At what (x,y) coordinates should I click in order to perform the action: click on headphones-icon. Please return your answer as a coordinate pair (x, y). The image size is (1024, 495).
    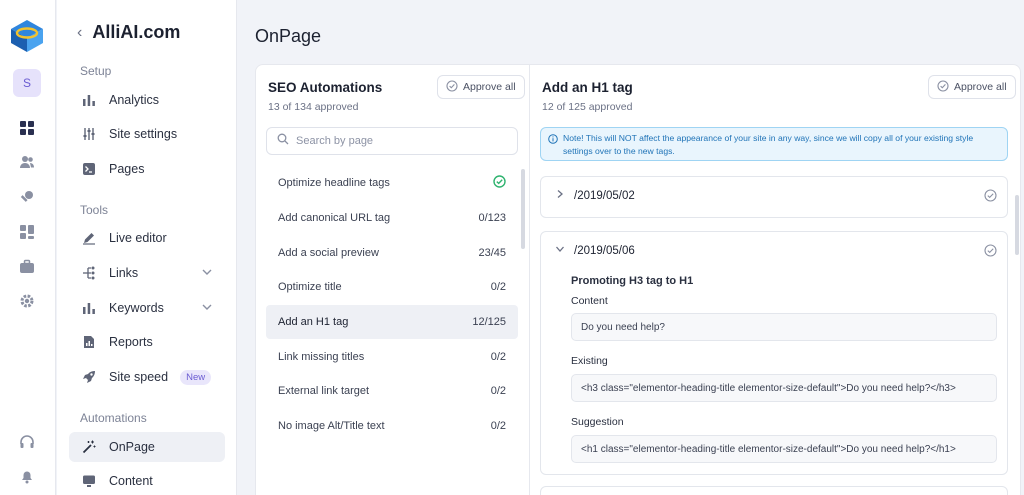
    Looking at the image, I should click on (27, 442).